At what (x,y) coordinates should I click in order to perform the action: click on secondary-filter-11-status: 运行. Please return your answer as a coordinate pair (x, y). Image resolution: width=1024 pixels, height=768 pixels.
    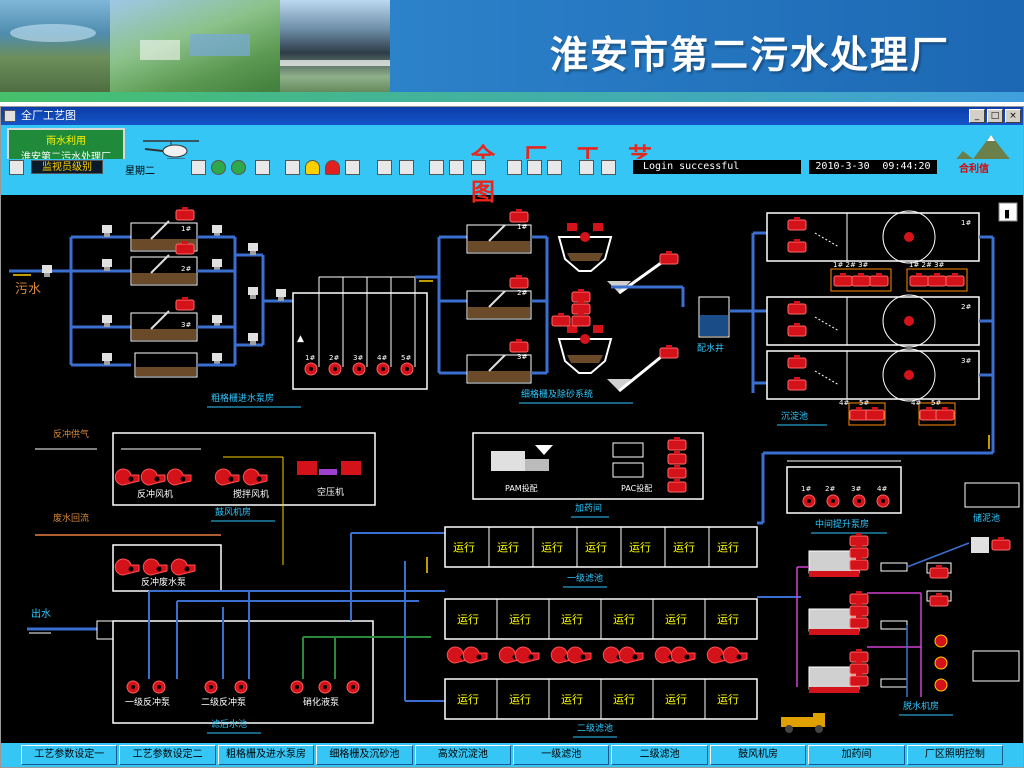
    Looking at the image, I should click on (676, 699).